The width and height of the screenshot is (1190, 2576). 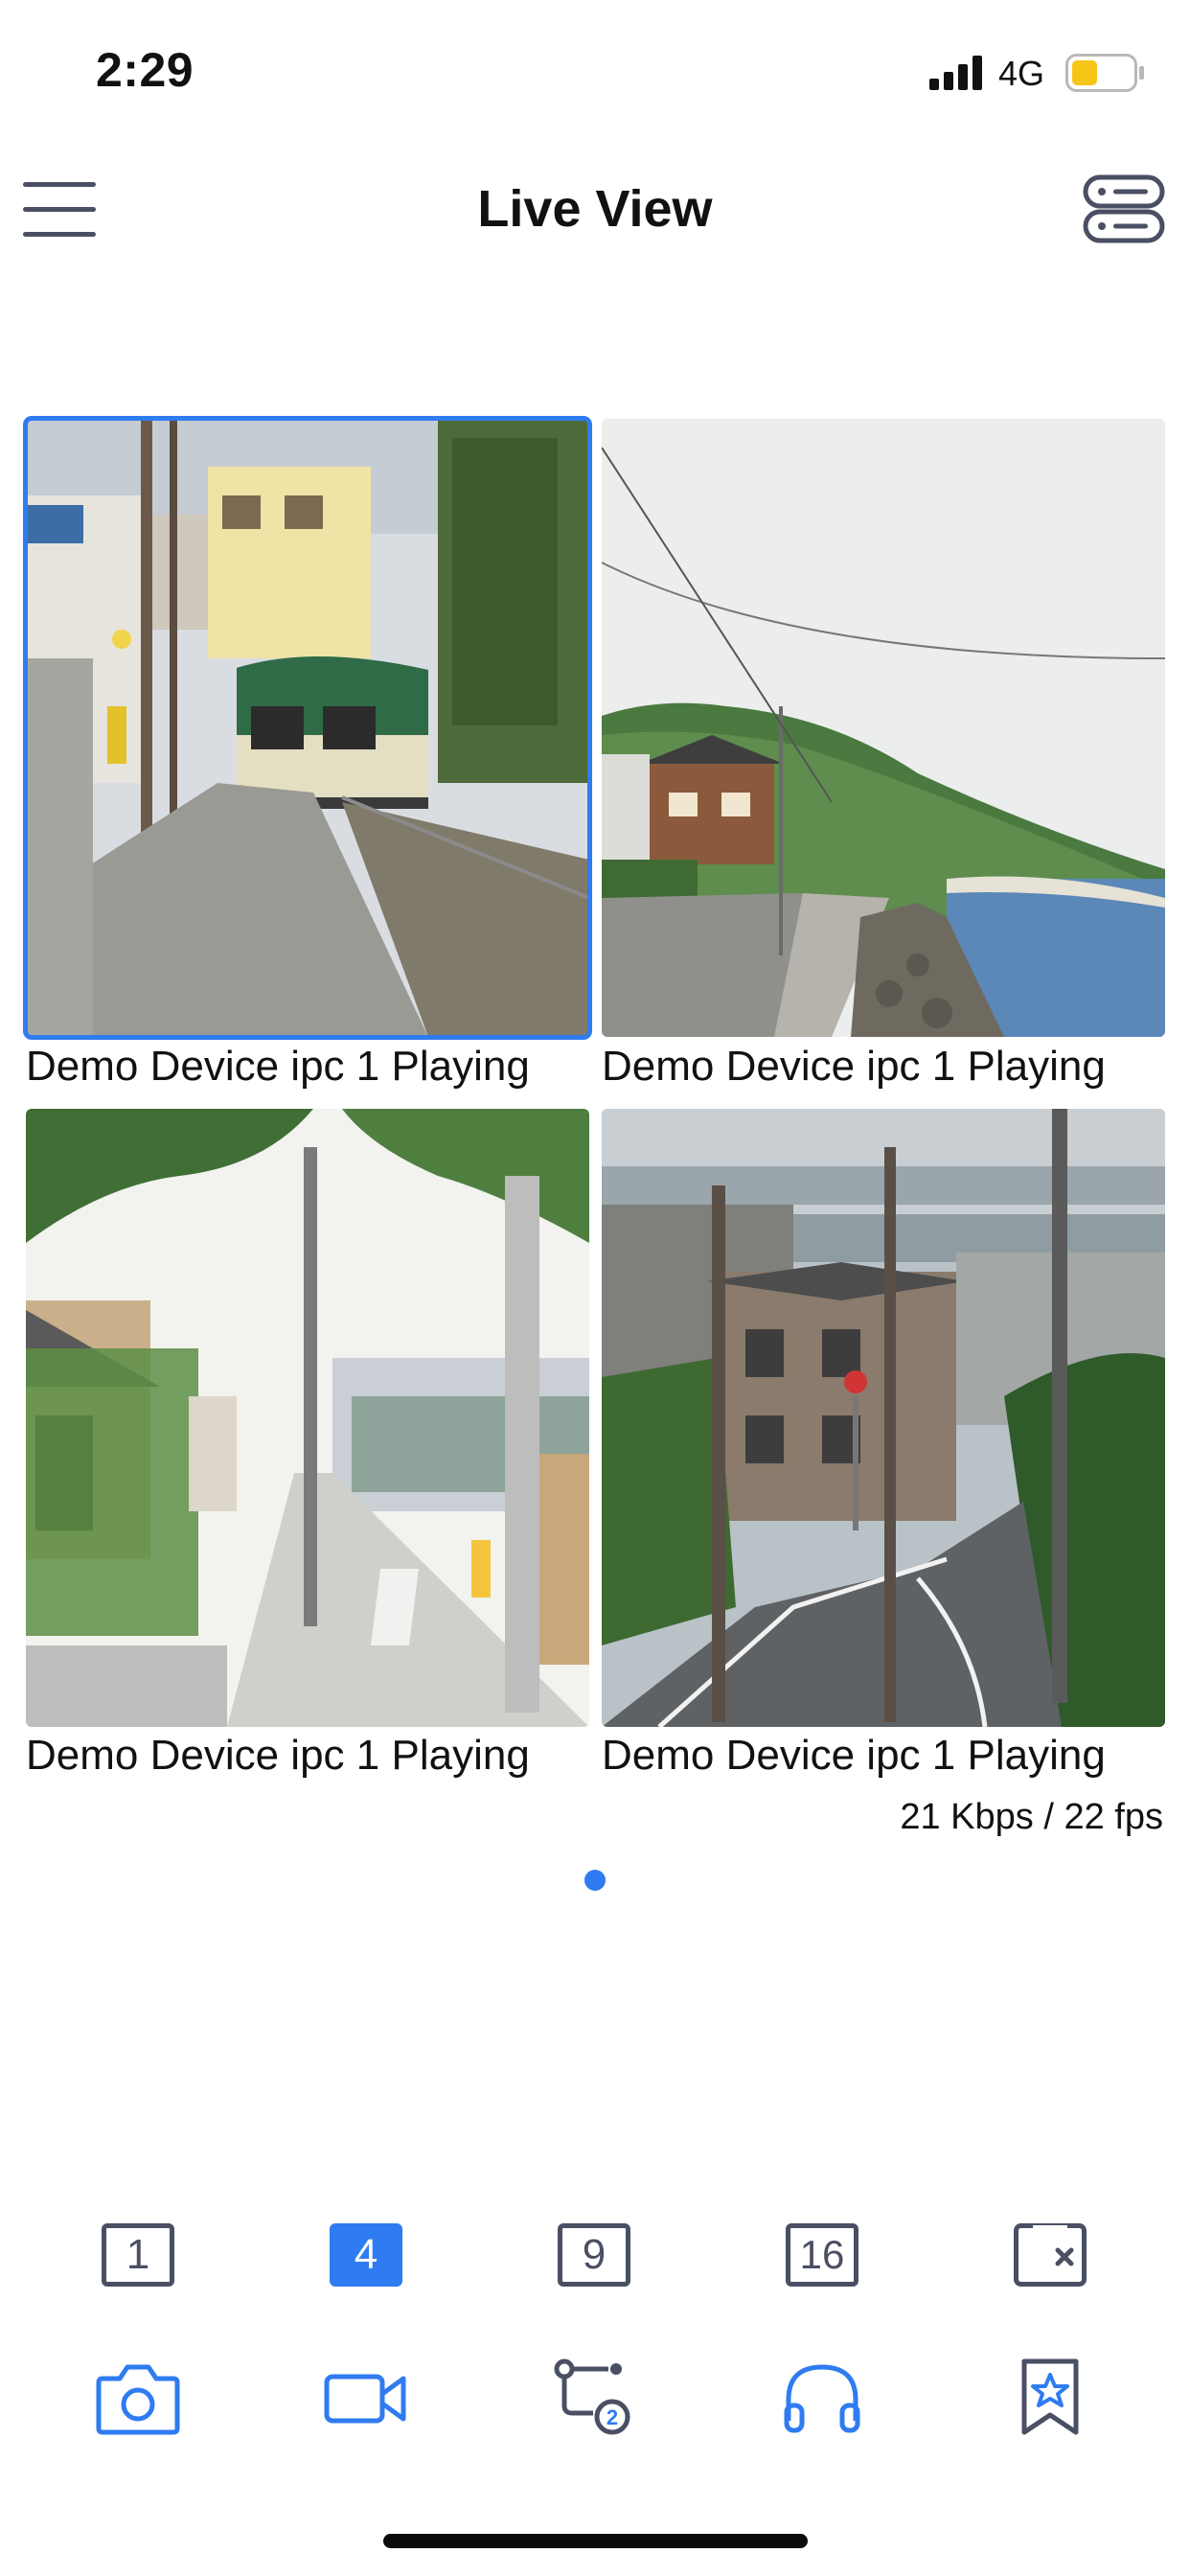 I want to click on layout-4-button: 4, so click(x=366, y=2255).